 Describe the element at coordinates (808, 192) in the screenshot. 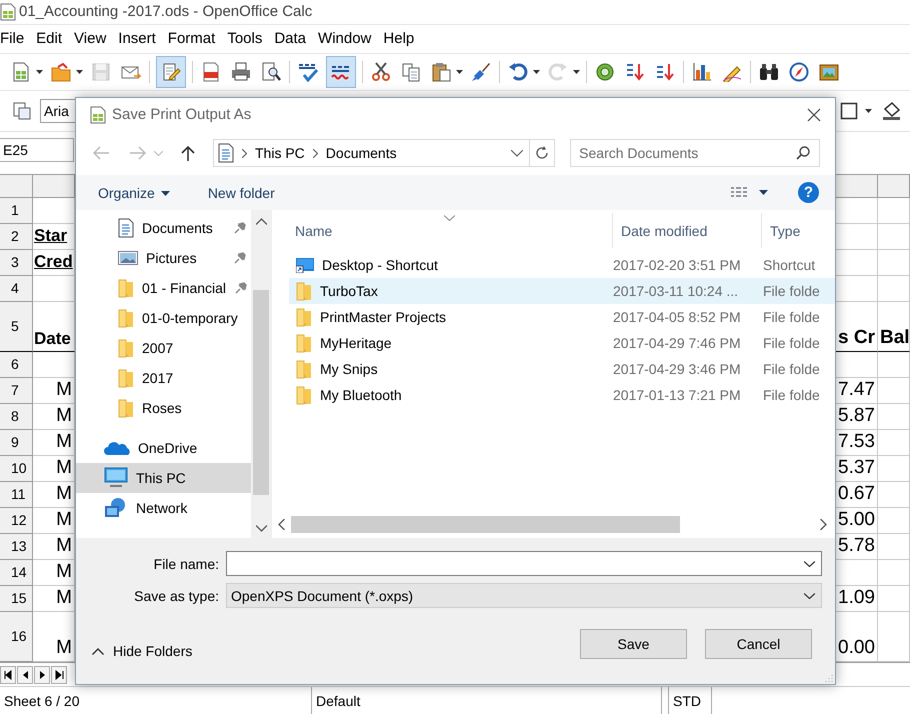

I see `help-button: ?` at that location.